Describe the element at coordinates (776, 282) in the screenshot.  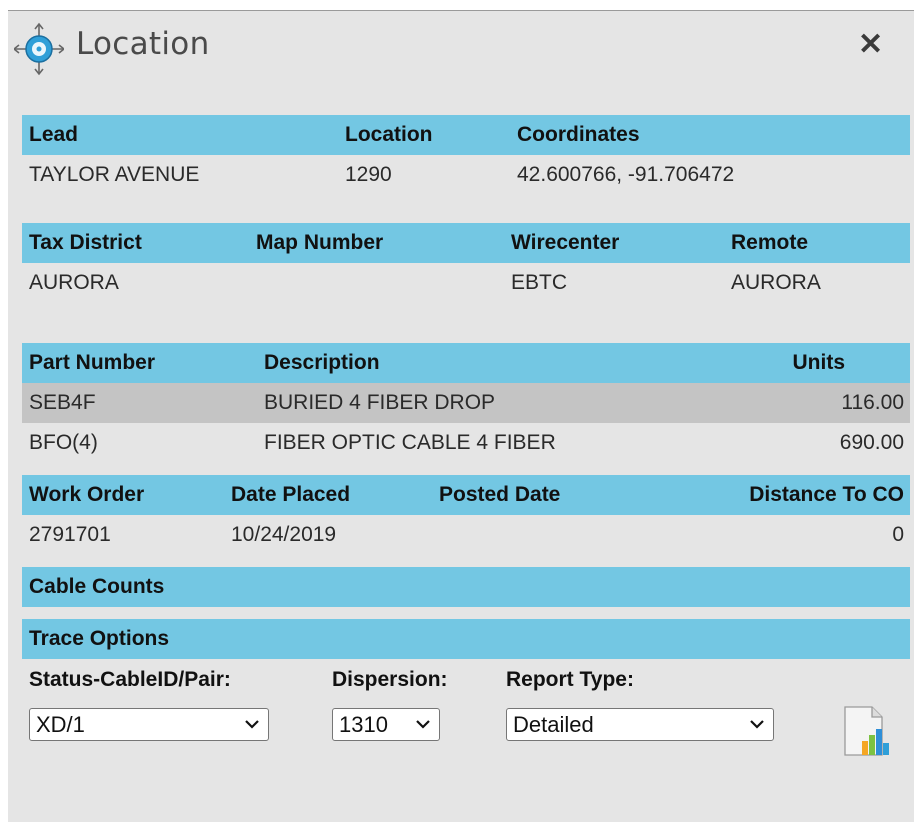
I see `remote-value: AURORA` at that location.